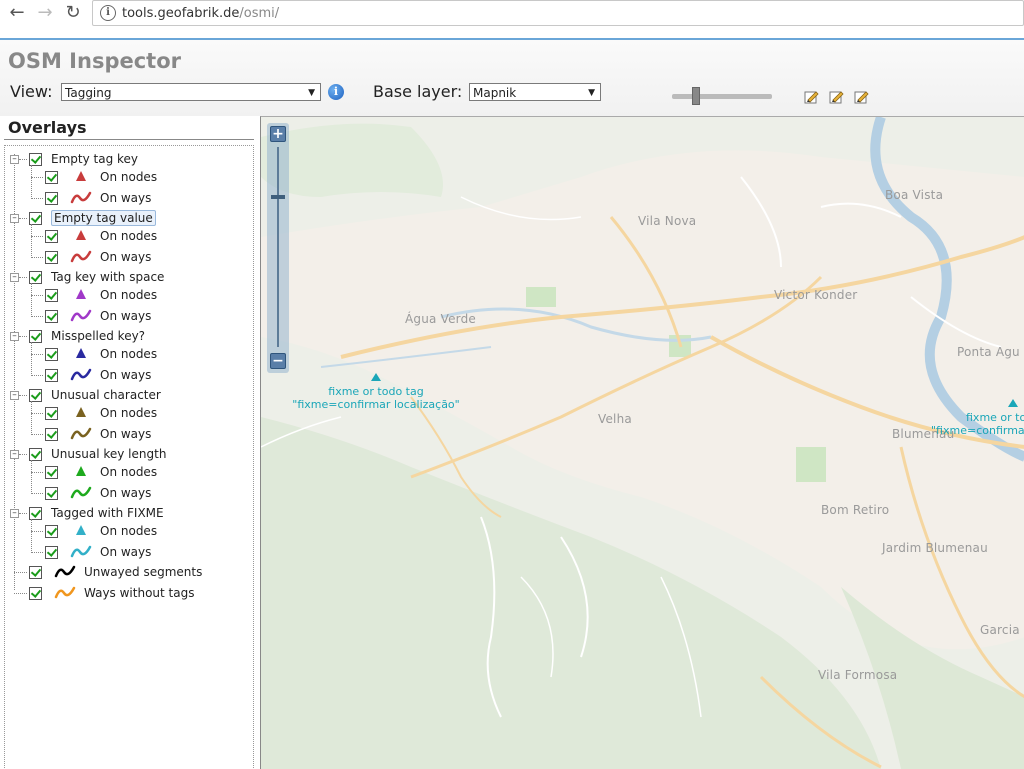 The width and height of the screenshot is (1024, 769). Describe the element at coordinates (83, 159) in the screenshot. I see `overlay-group: Empty tag key` at that location.